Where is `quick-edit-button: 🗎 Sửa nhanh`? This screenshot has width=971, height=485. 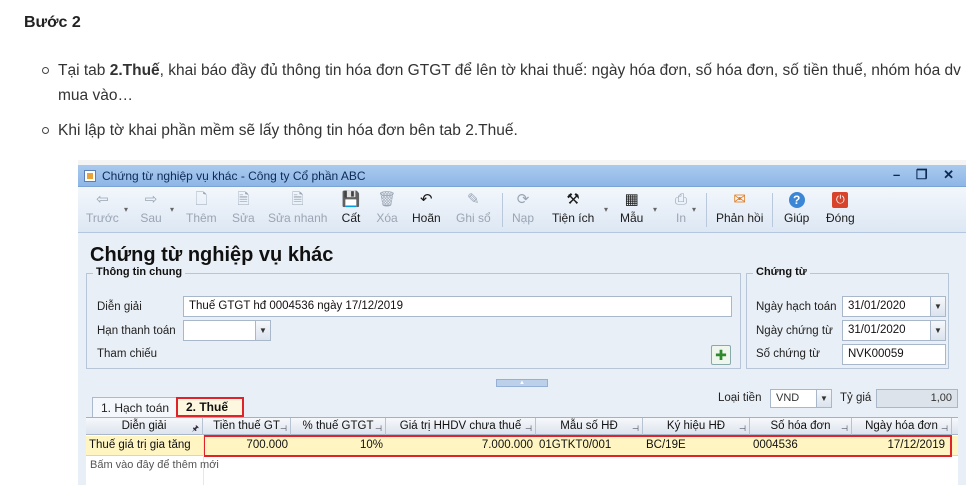 quick-edit-button: 🗎 Sửa nhanh is located at coordinates (297, 208).